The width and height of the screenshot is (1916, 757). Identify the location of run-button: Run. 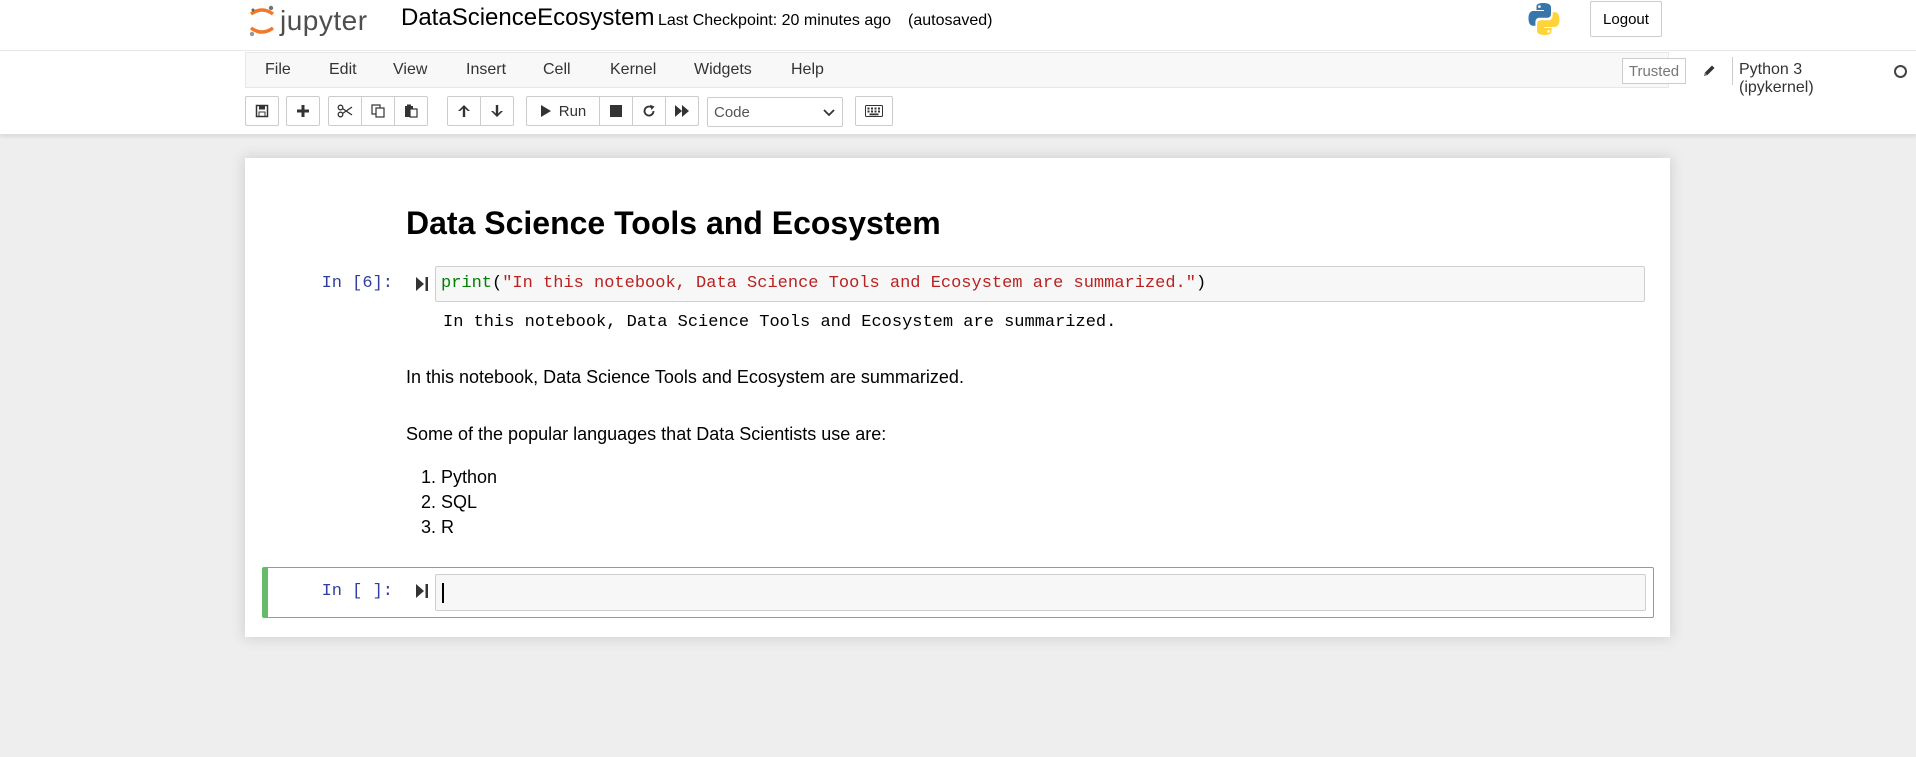
(563, 111).